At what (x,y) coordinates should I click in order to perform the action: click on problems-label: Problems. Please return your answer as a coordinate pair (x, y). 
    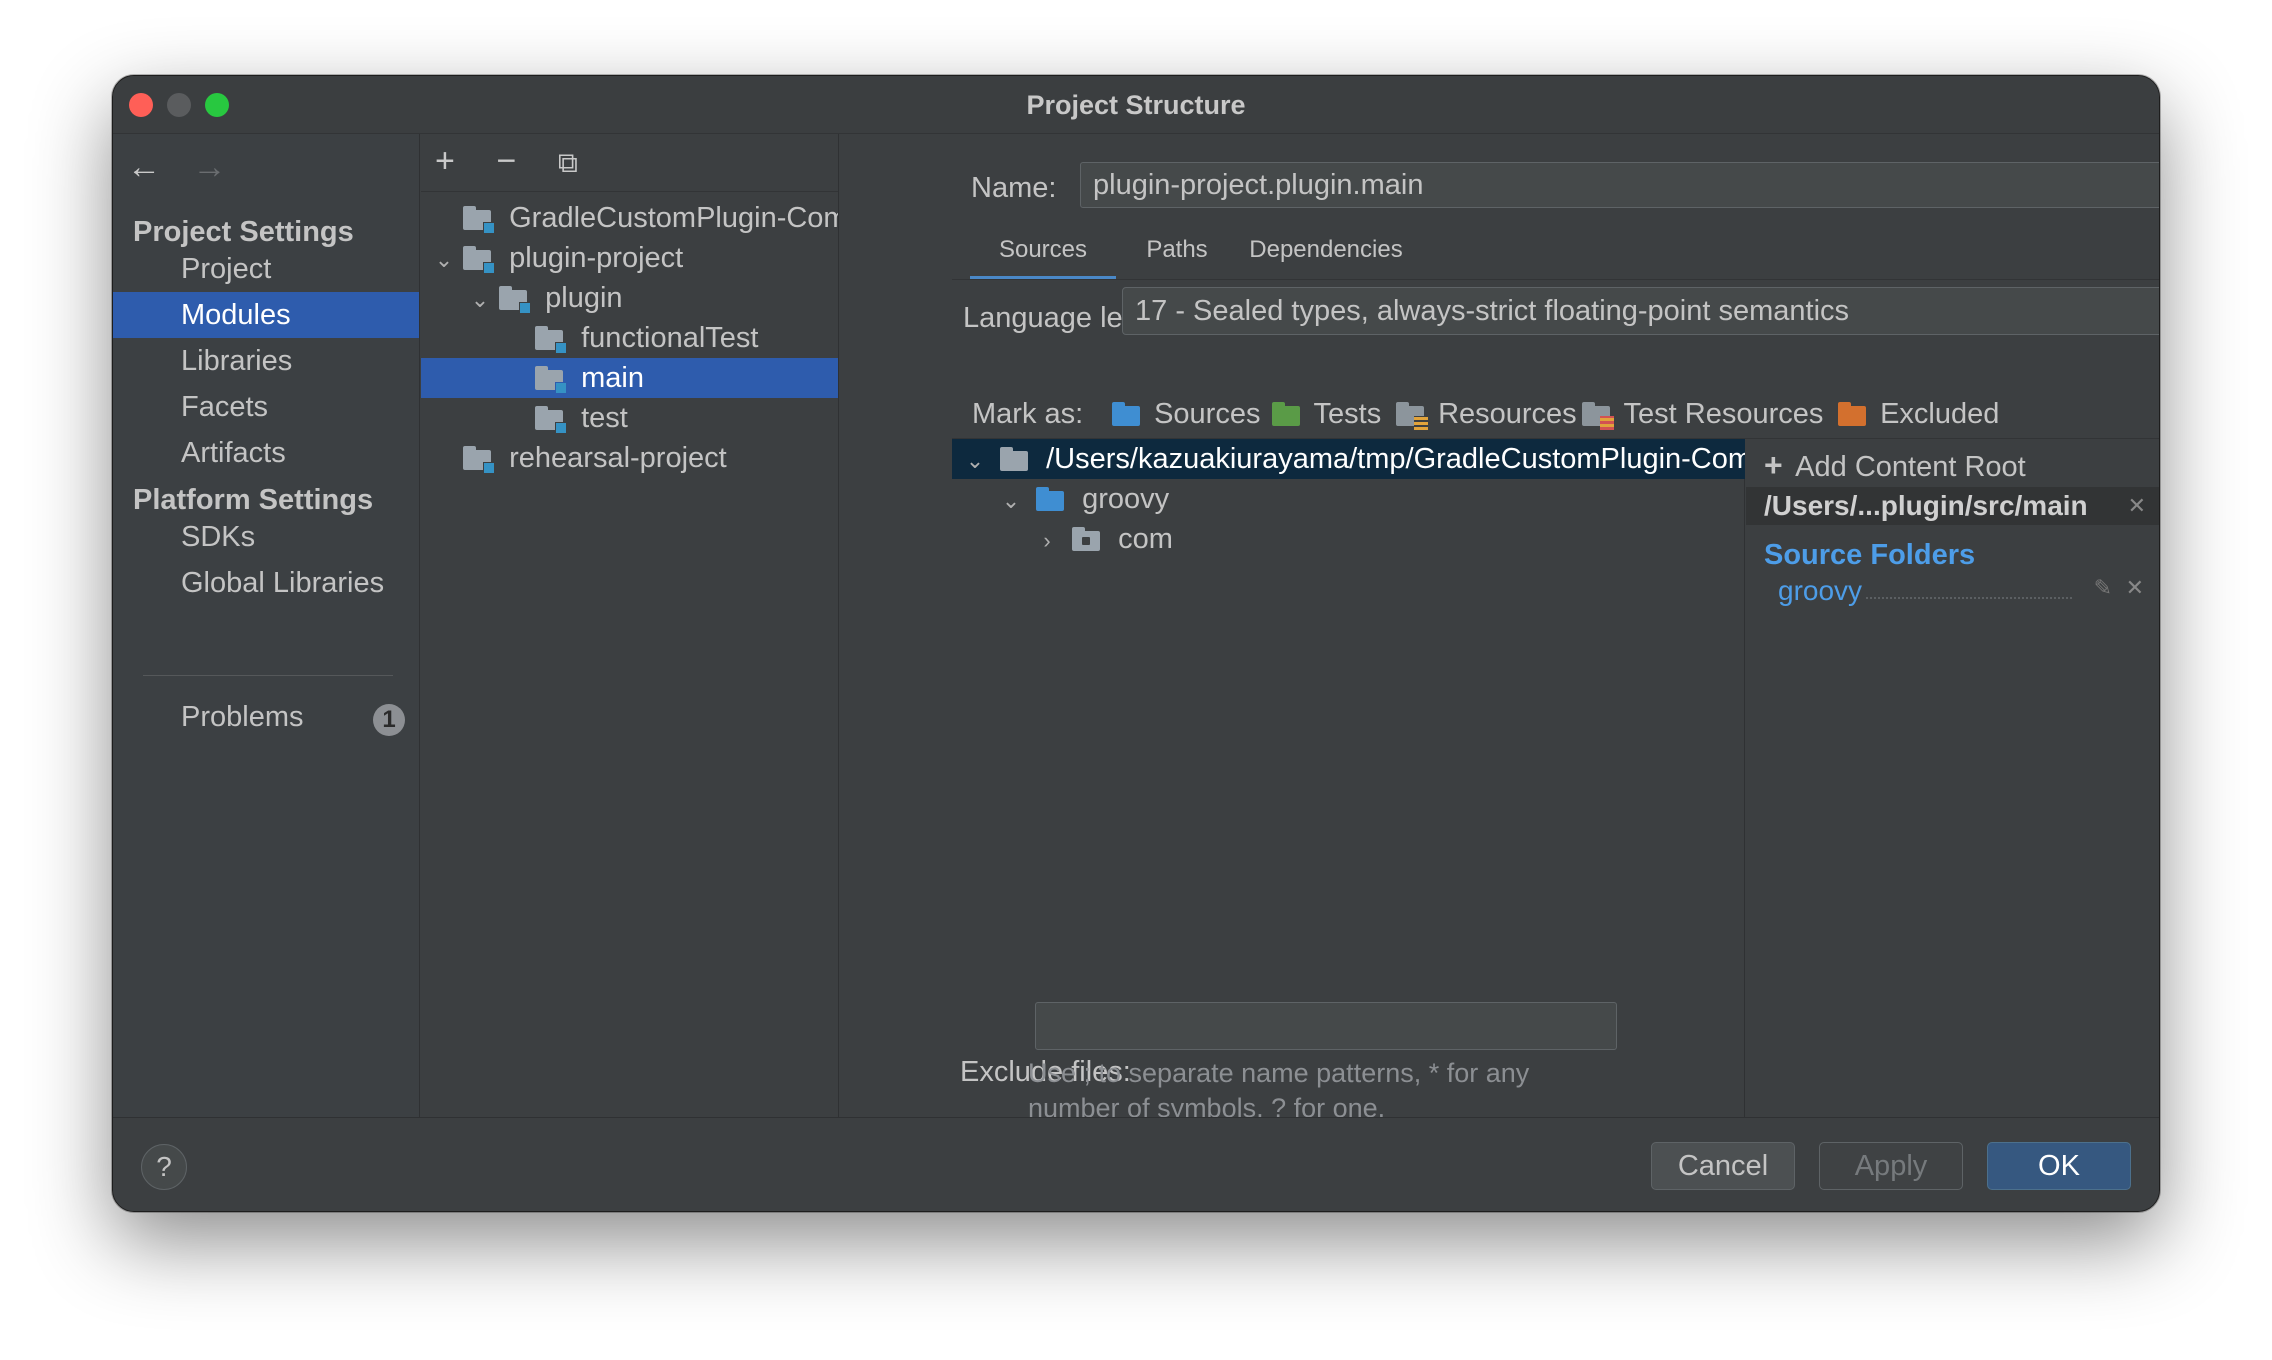
    Looking at the image, I should click on (242, 717).